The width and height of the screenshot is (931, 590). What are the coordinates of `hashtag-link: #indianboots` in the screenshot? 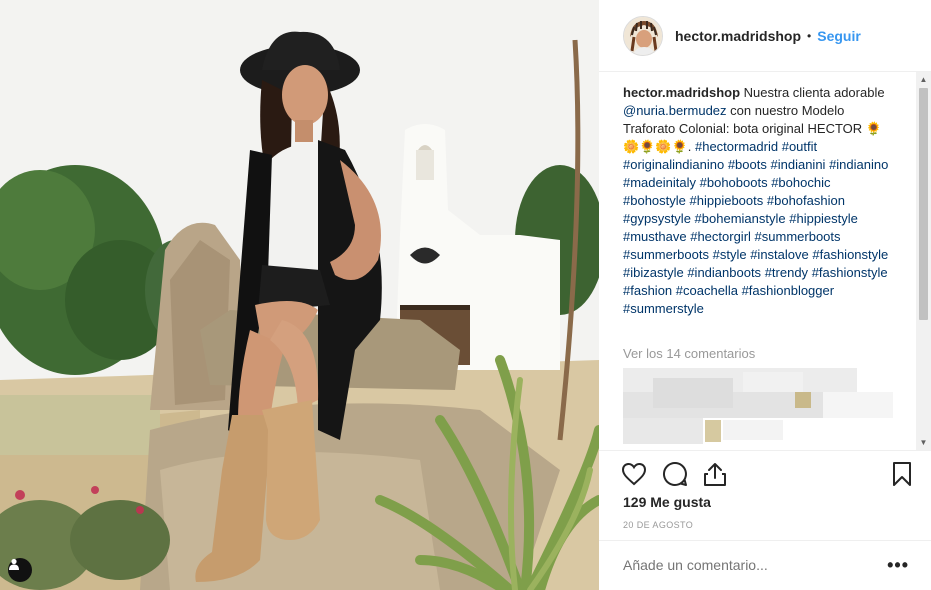 It's located at (724, 272).